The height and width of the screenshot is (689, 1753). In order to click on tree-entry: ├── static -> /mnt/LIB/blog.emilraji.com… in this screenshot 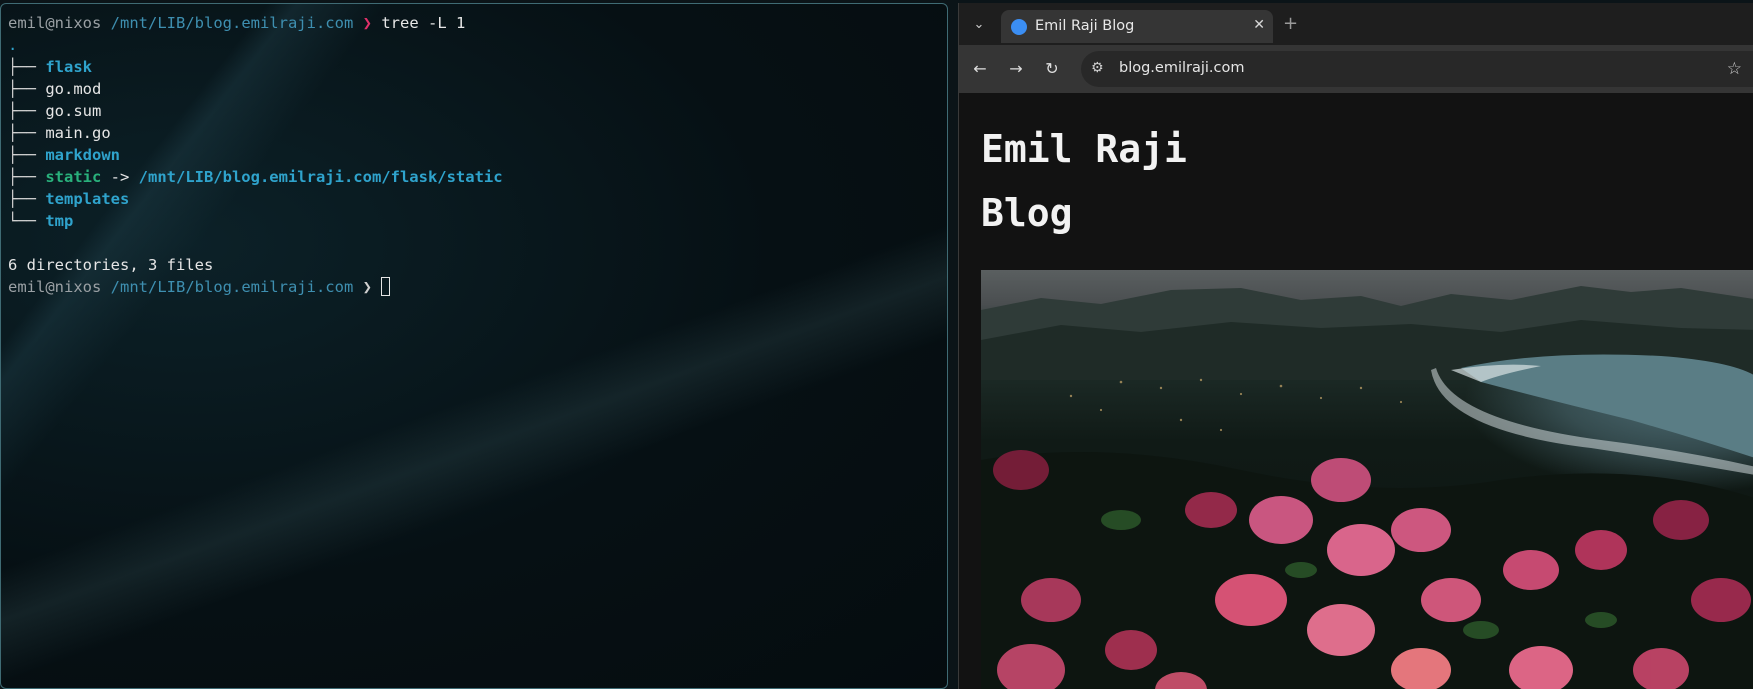, I will do `click(255, 177)`.